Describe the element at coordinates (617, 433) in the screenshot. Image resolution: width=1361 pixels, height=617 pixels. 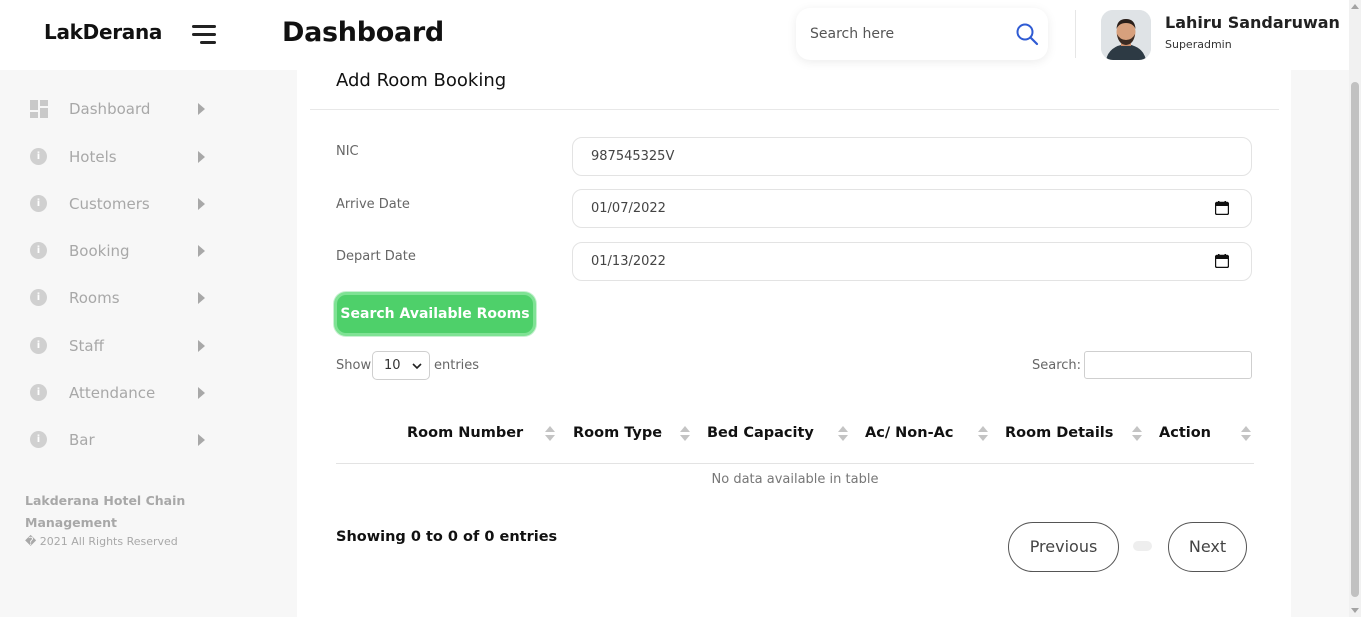
I see `column-header-room-type: Room Type` at that location.